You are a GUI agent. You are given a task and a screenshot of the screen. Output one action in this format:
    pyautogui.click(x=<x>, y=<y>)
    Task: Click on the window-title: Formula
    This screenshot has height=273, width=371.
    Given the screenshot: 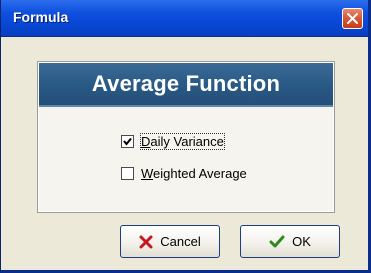 What is the action you would take?
    pyautogui.click(x=41, y=17)
    